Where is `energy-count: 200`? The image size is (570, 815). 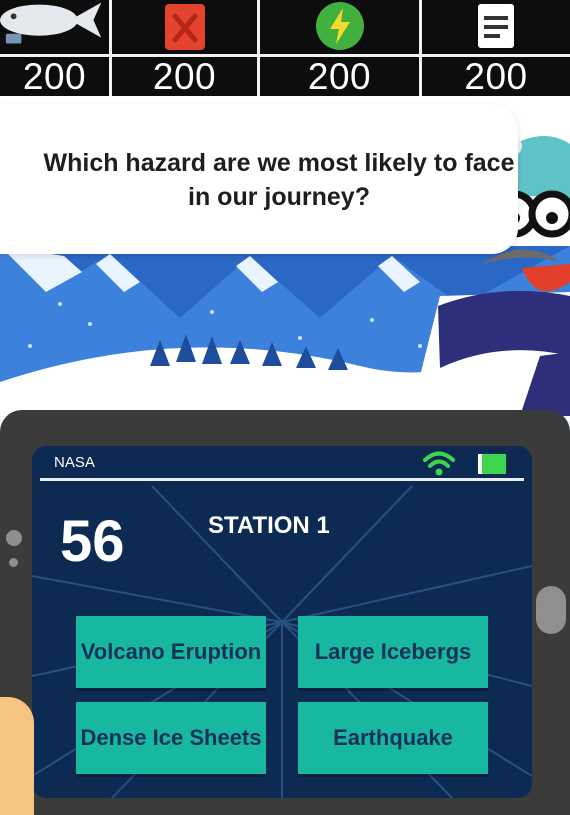
energy-count: 200 is located at coordinates (339, 76).